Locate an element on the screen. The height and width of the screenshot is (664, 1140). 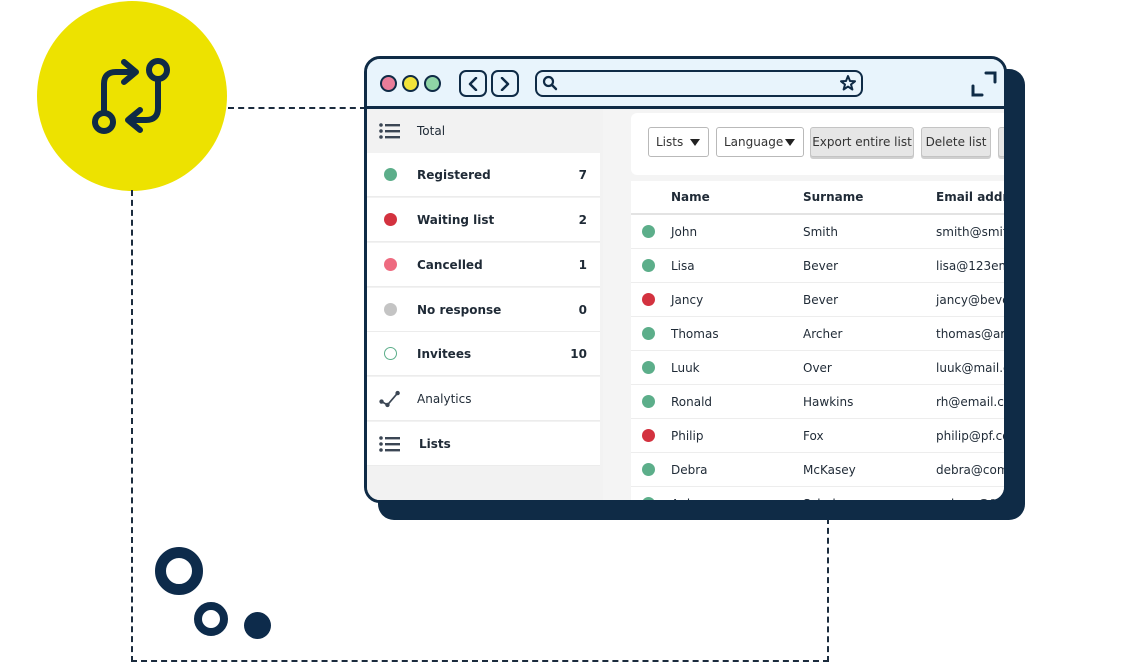
browser-titlebar is located at coordinates (685, 84).